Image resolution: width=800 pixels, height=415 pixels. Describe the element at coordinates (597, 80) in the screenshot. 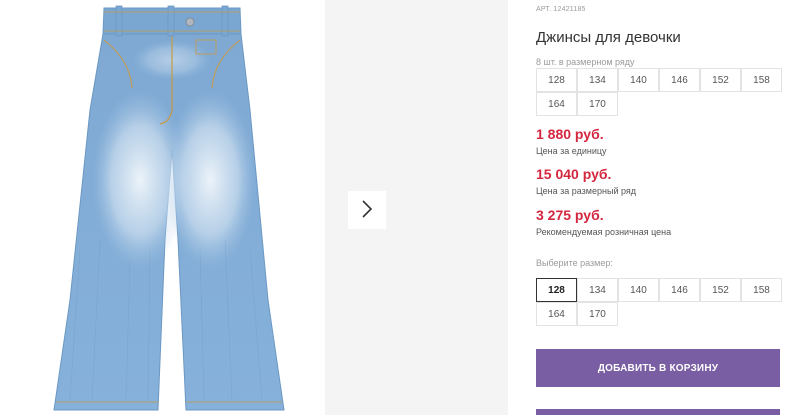

I see `size-set-item: 134` at that location.